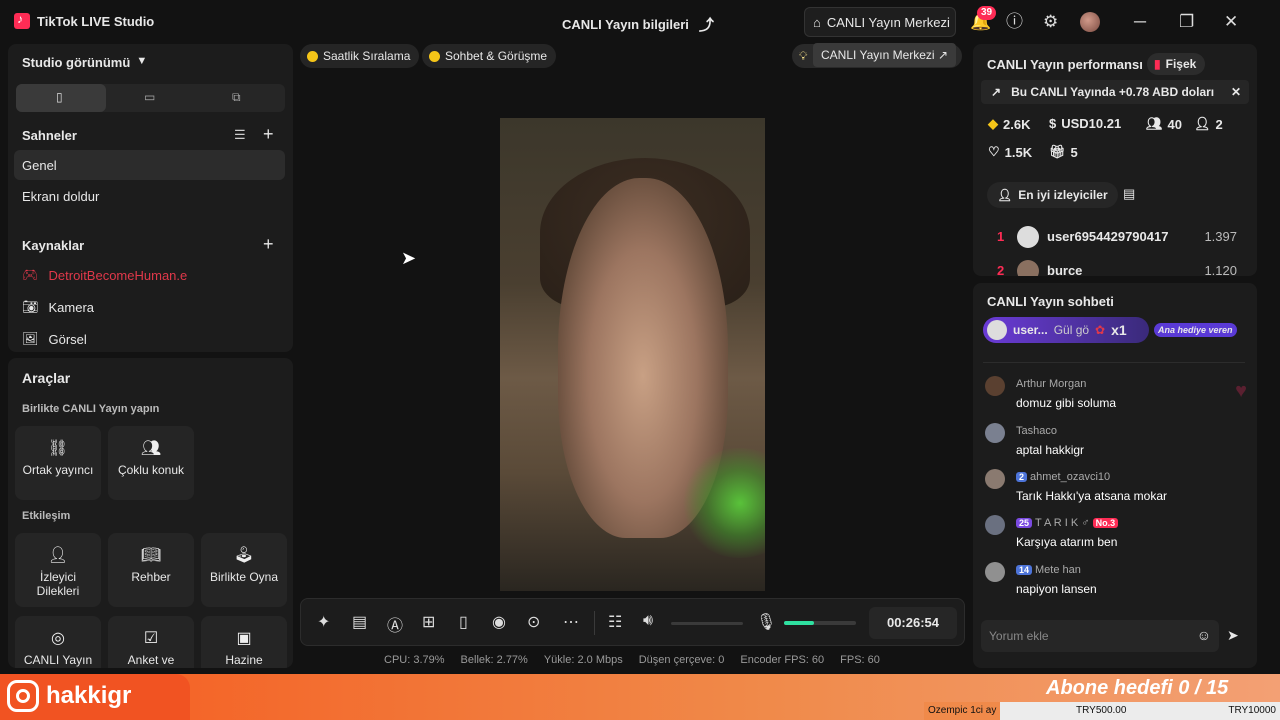 The width and height of the screenshot is (1280, 720). What do you see at coordinates (583, 660) in the screenshot?
I see `stat-item: Yükle: 2.0 Mbps` at bounding box center [583, 660].